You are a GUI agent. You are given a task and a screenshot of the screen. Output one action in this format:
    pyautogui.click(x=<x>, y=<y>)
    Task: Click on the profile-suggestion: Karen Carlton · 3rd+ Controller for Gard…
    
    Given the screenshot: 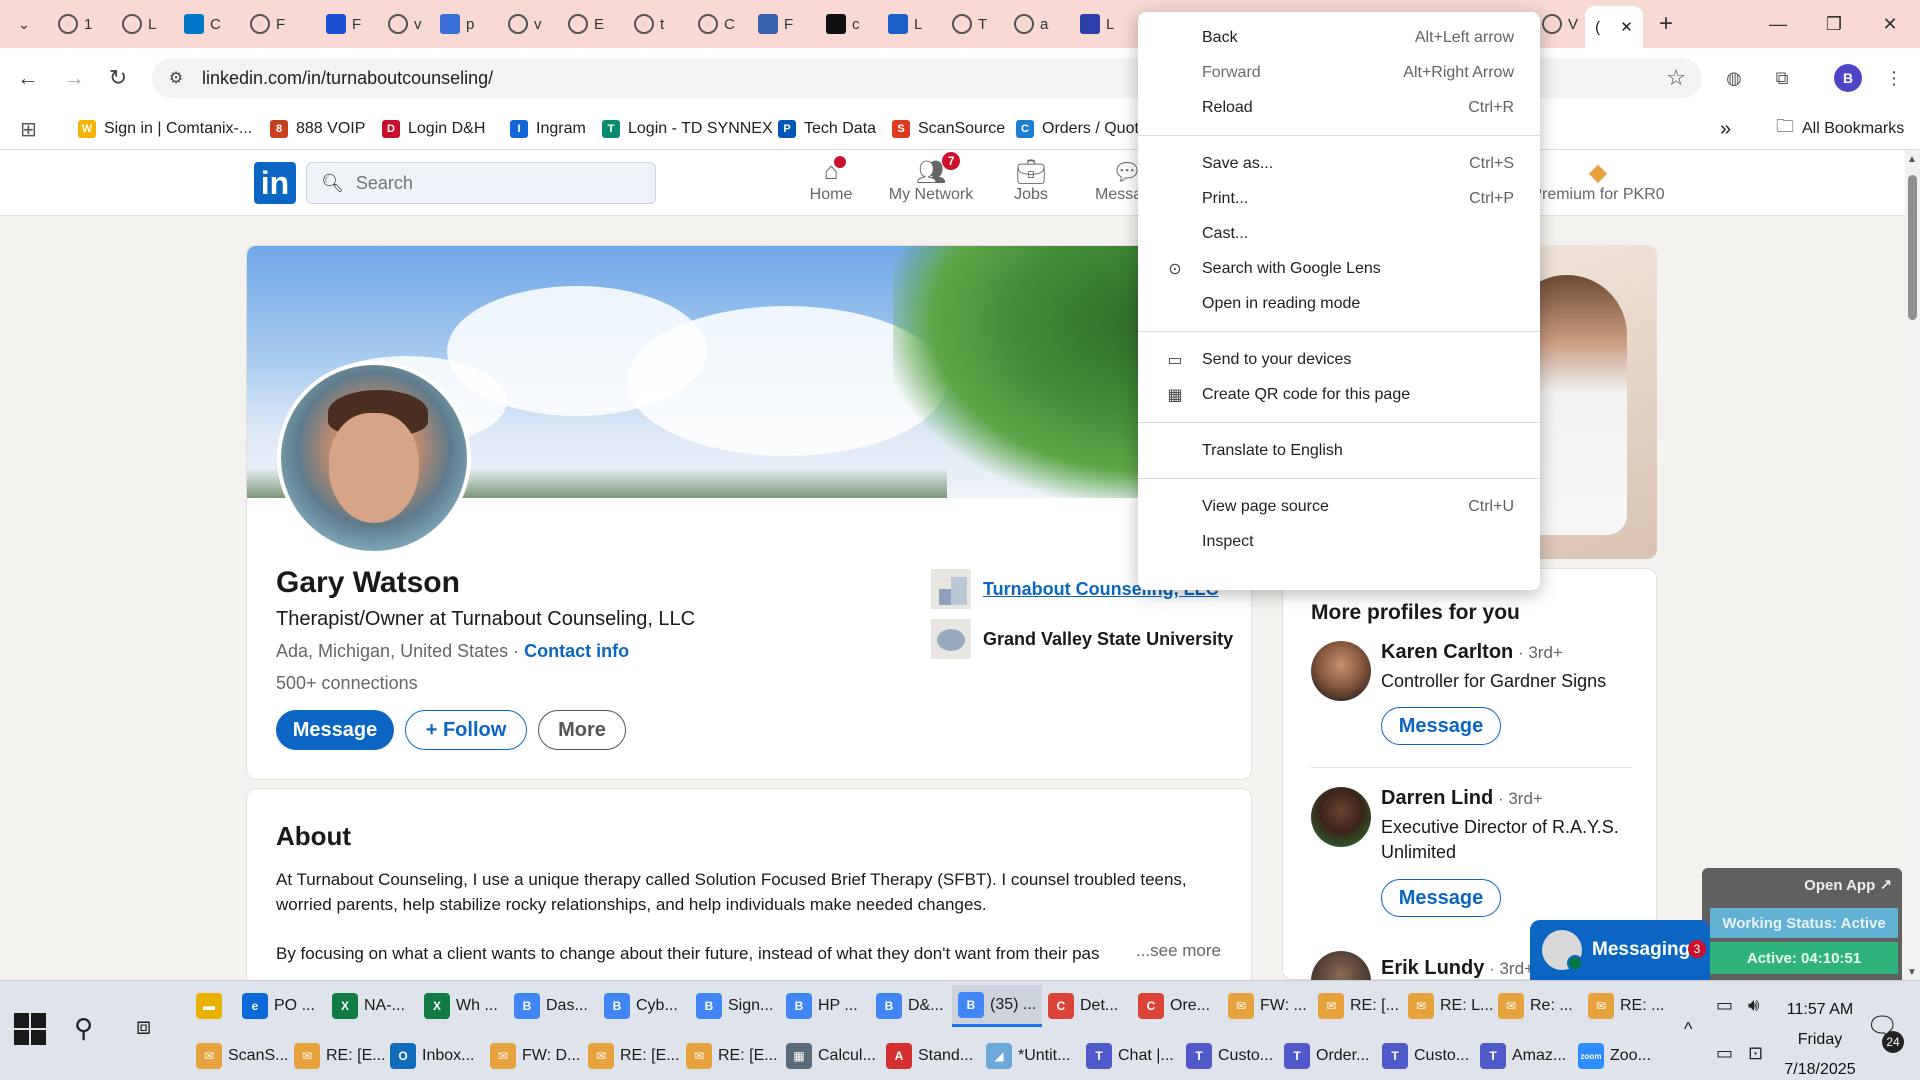 What is the action you would take?
    pyautogui.click(x=1471, y=701)
    